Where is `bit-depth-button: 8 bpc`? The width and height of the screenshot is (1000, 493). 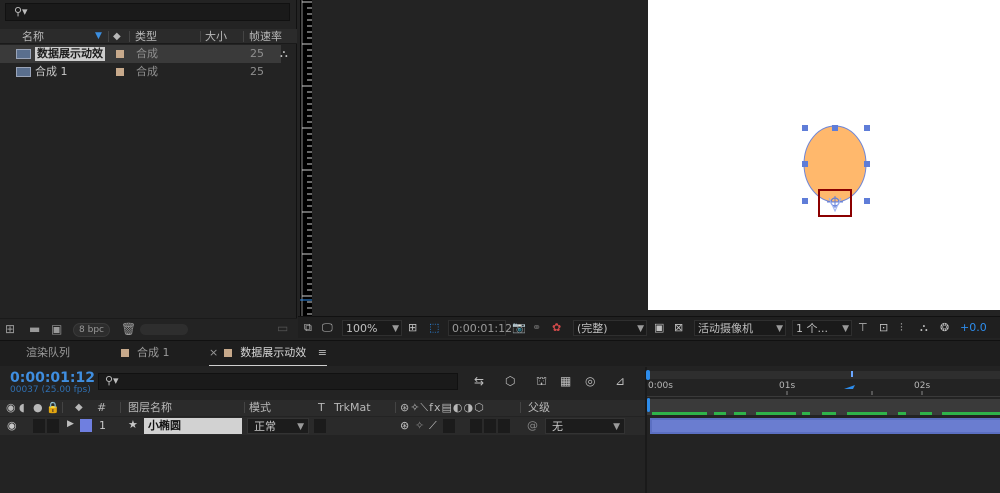 bit-depth-button: 8 bpc is located at coordinates (91, 330).